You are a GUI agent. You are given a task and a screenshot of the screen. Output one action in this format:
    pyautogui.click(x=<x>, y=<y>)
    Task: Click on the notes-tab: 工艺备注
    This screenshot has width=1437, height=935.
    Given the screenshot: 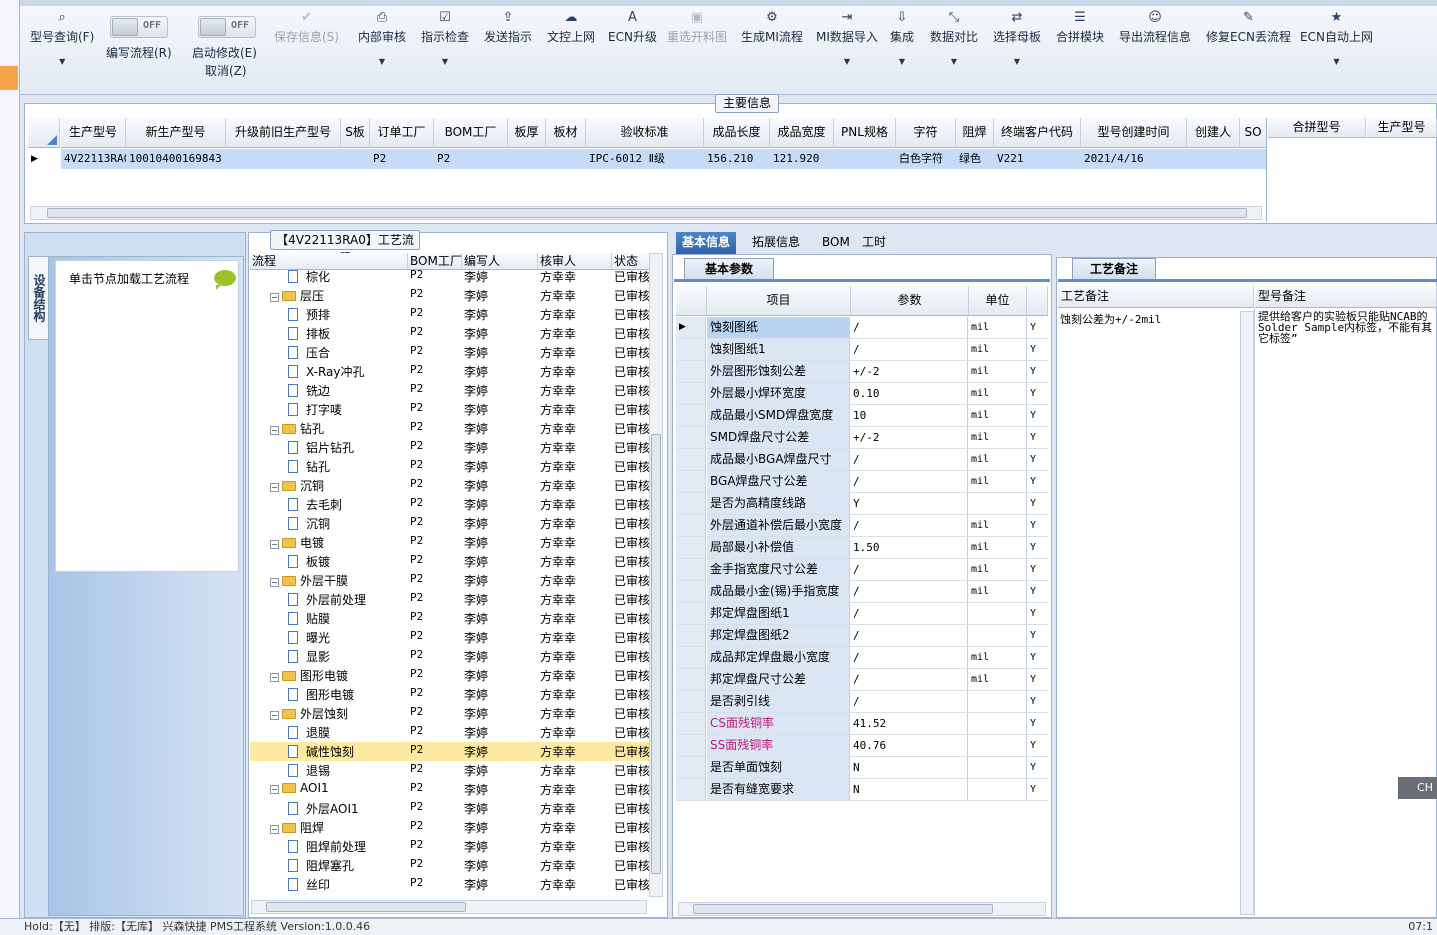 What is the action you would take?
    pyautogui.click(x=1114, y=269)
    